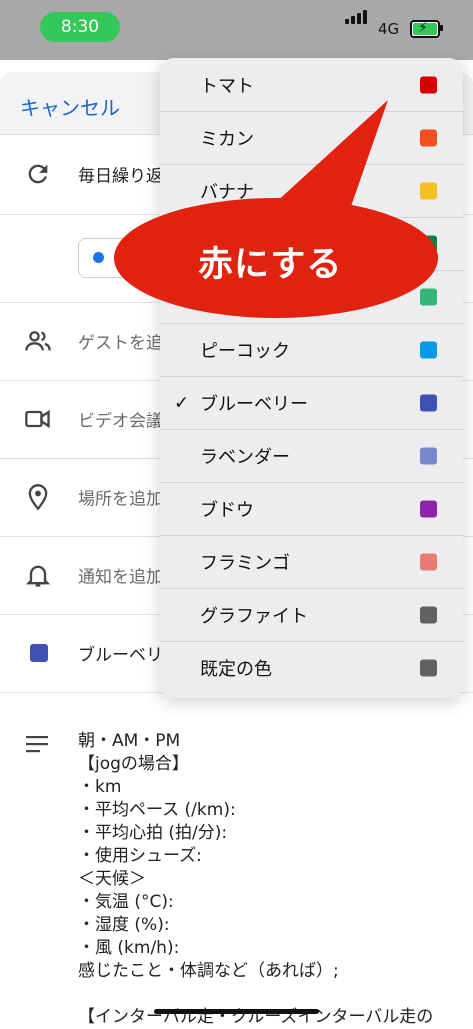 The image size is (473, 1029). What do you see at coordinates (120, 577) in the screenshot?
I see `notification-label: 通知を追加` at bounding box center [120, 577].